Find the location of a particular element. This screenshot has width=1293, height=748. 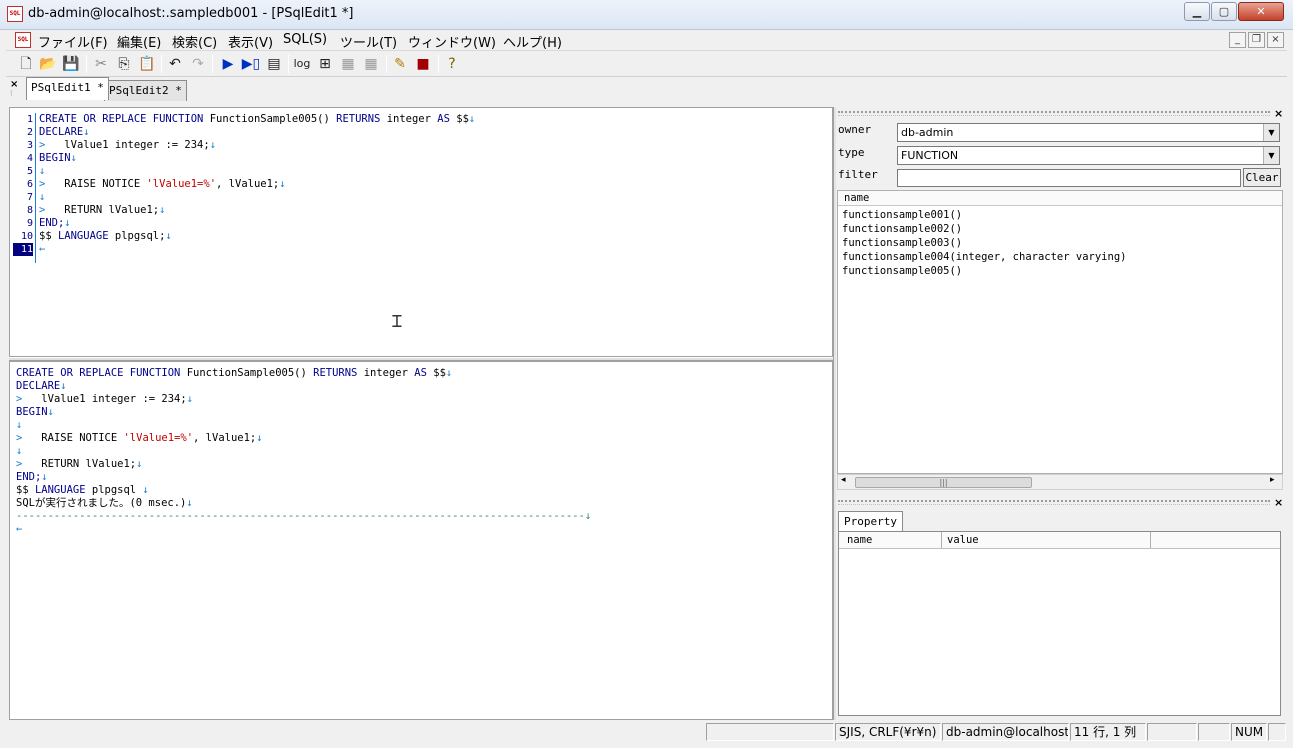

new-file-icon: 🗋 is located at coordinates (26, 64).